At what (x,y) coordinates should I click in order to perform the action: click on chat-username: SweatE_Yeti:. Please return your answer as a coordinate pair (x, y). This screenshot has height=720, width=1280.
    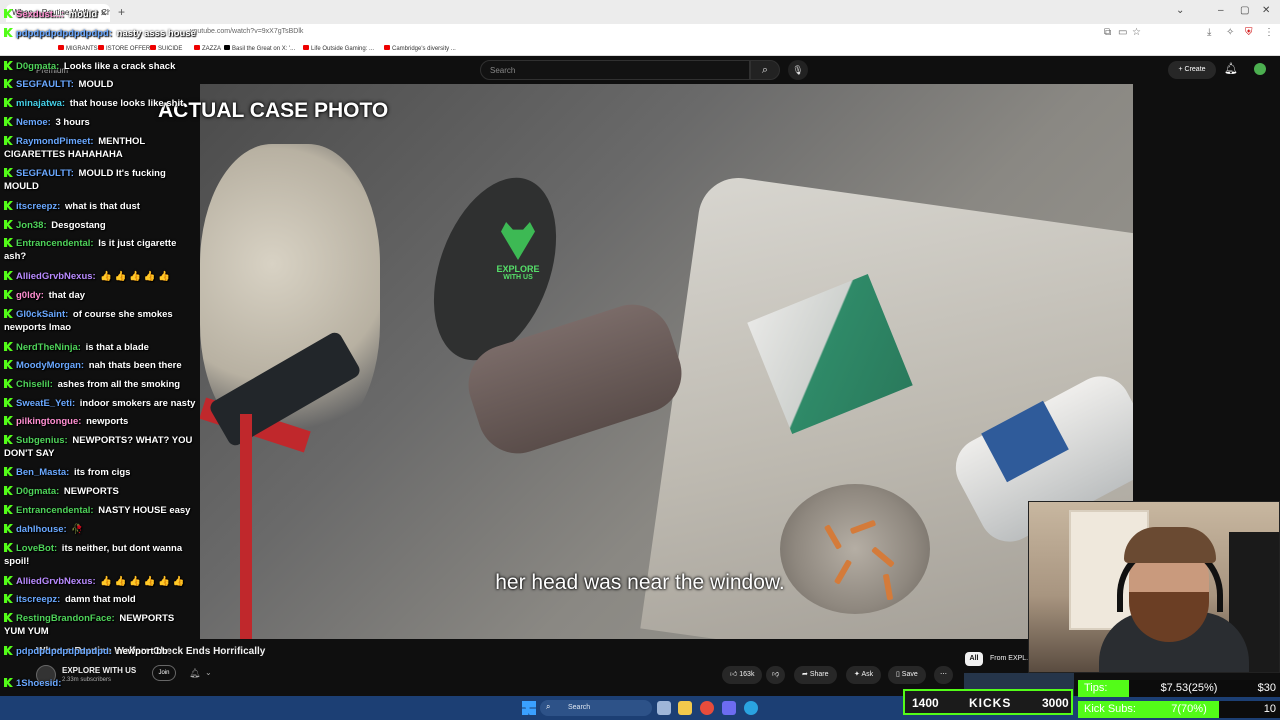
    Looking at the image, I should click on (45, 403).